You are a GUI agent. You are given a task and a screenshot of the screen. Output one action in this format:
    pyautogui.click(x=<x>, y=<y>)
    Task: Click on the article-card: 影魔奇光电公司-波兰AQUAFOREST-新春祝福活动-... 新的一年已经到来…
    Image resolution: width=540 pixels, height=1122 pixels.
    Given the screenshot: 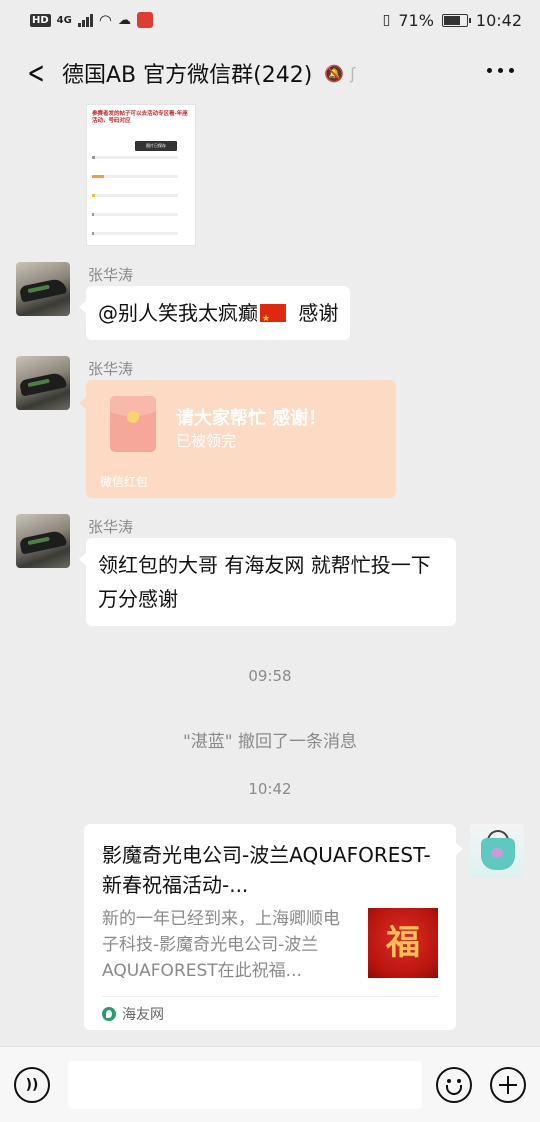 What is the action you would take?
    pyautogui.click(x=273, y=927)
    